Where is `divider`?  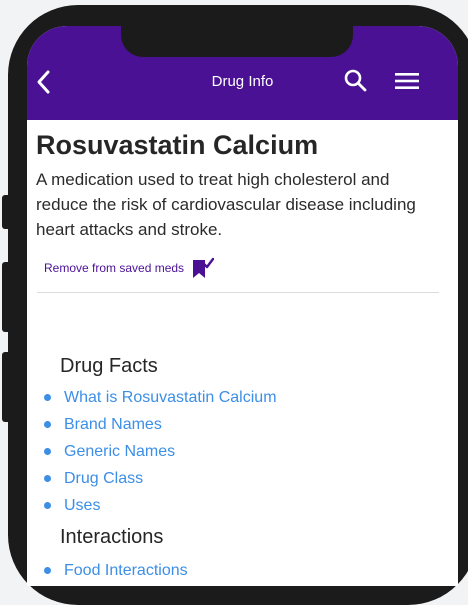
divider is located at coordinates (238, 292).